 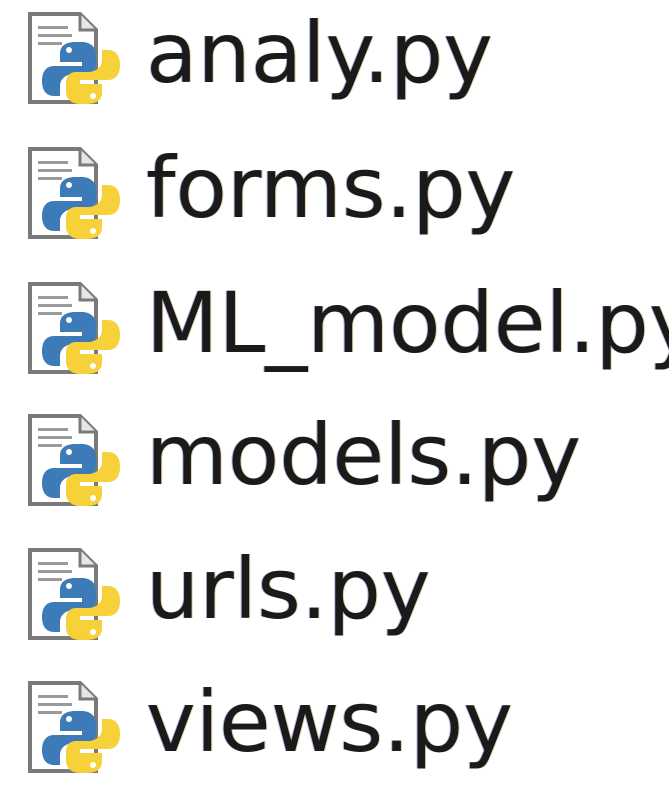 I want to click on file-name: urls.py, so click(x=288, y=589).